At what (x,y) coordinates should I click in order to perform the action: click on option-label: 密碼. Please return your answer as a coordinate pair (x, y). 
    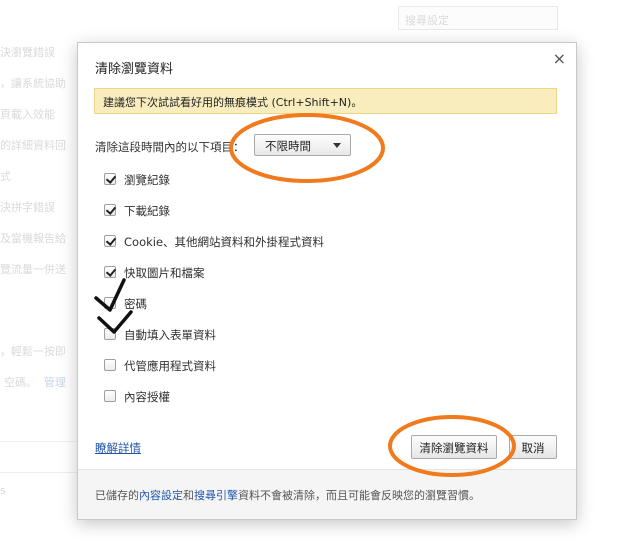
    Looking at the image, I should click on (135, 304).